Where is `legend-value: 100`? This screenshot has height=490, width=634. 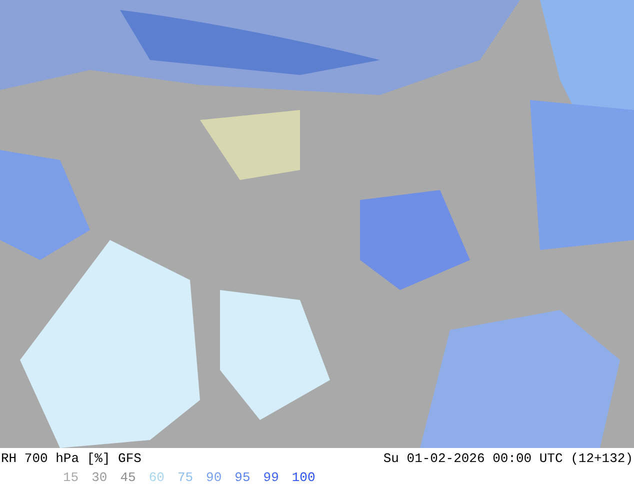 legend-value: 100 is located at coordinates (304, 478).